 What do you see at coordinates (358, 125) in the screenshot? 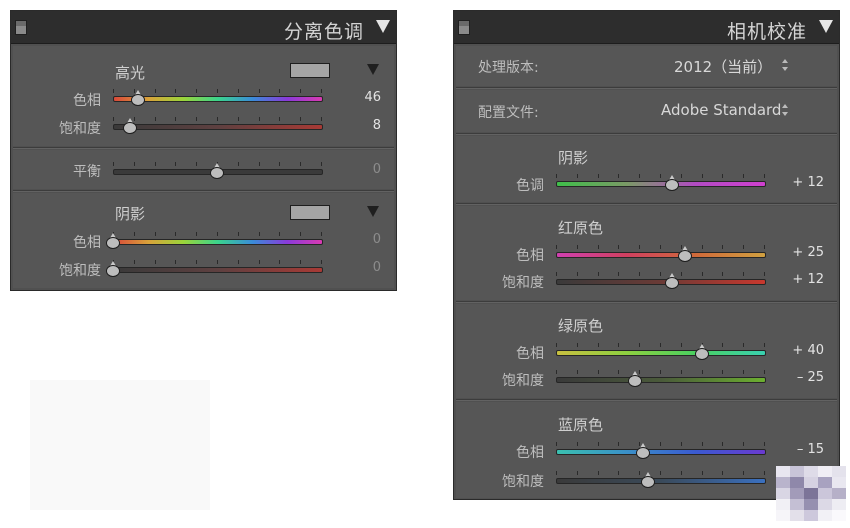
I see `highlights-saturation-value: 8` at bounding box center [358, 125].